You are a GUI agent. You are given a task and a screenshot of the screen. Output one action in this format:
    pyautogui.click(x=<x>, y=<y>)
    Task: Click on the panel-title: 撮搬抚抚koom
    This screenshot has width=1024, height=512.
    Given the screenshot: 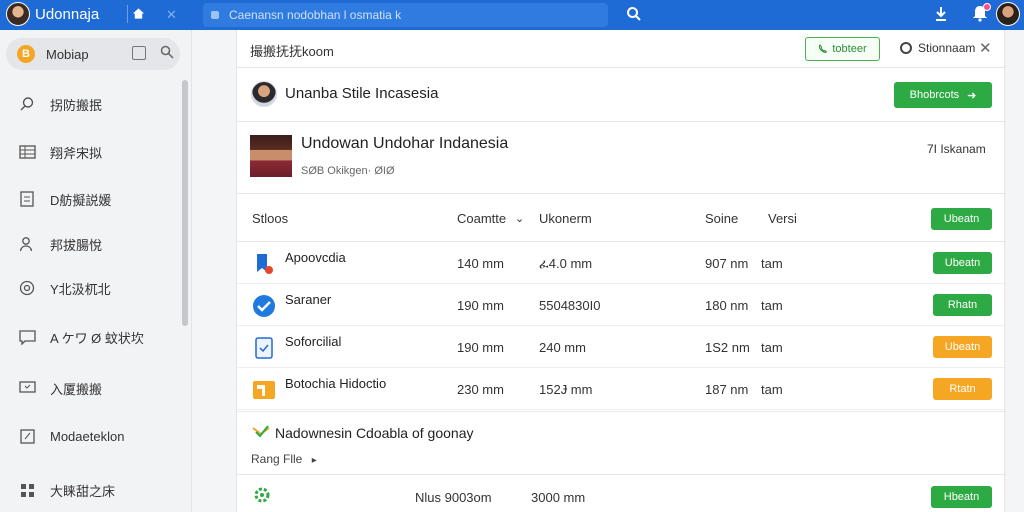 What is the action you would take?
    pyautogui.click(x=292, y=51)
    